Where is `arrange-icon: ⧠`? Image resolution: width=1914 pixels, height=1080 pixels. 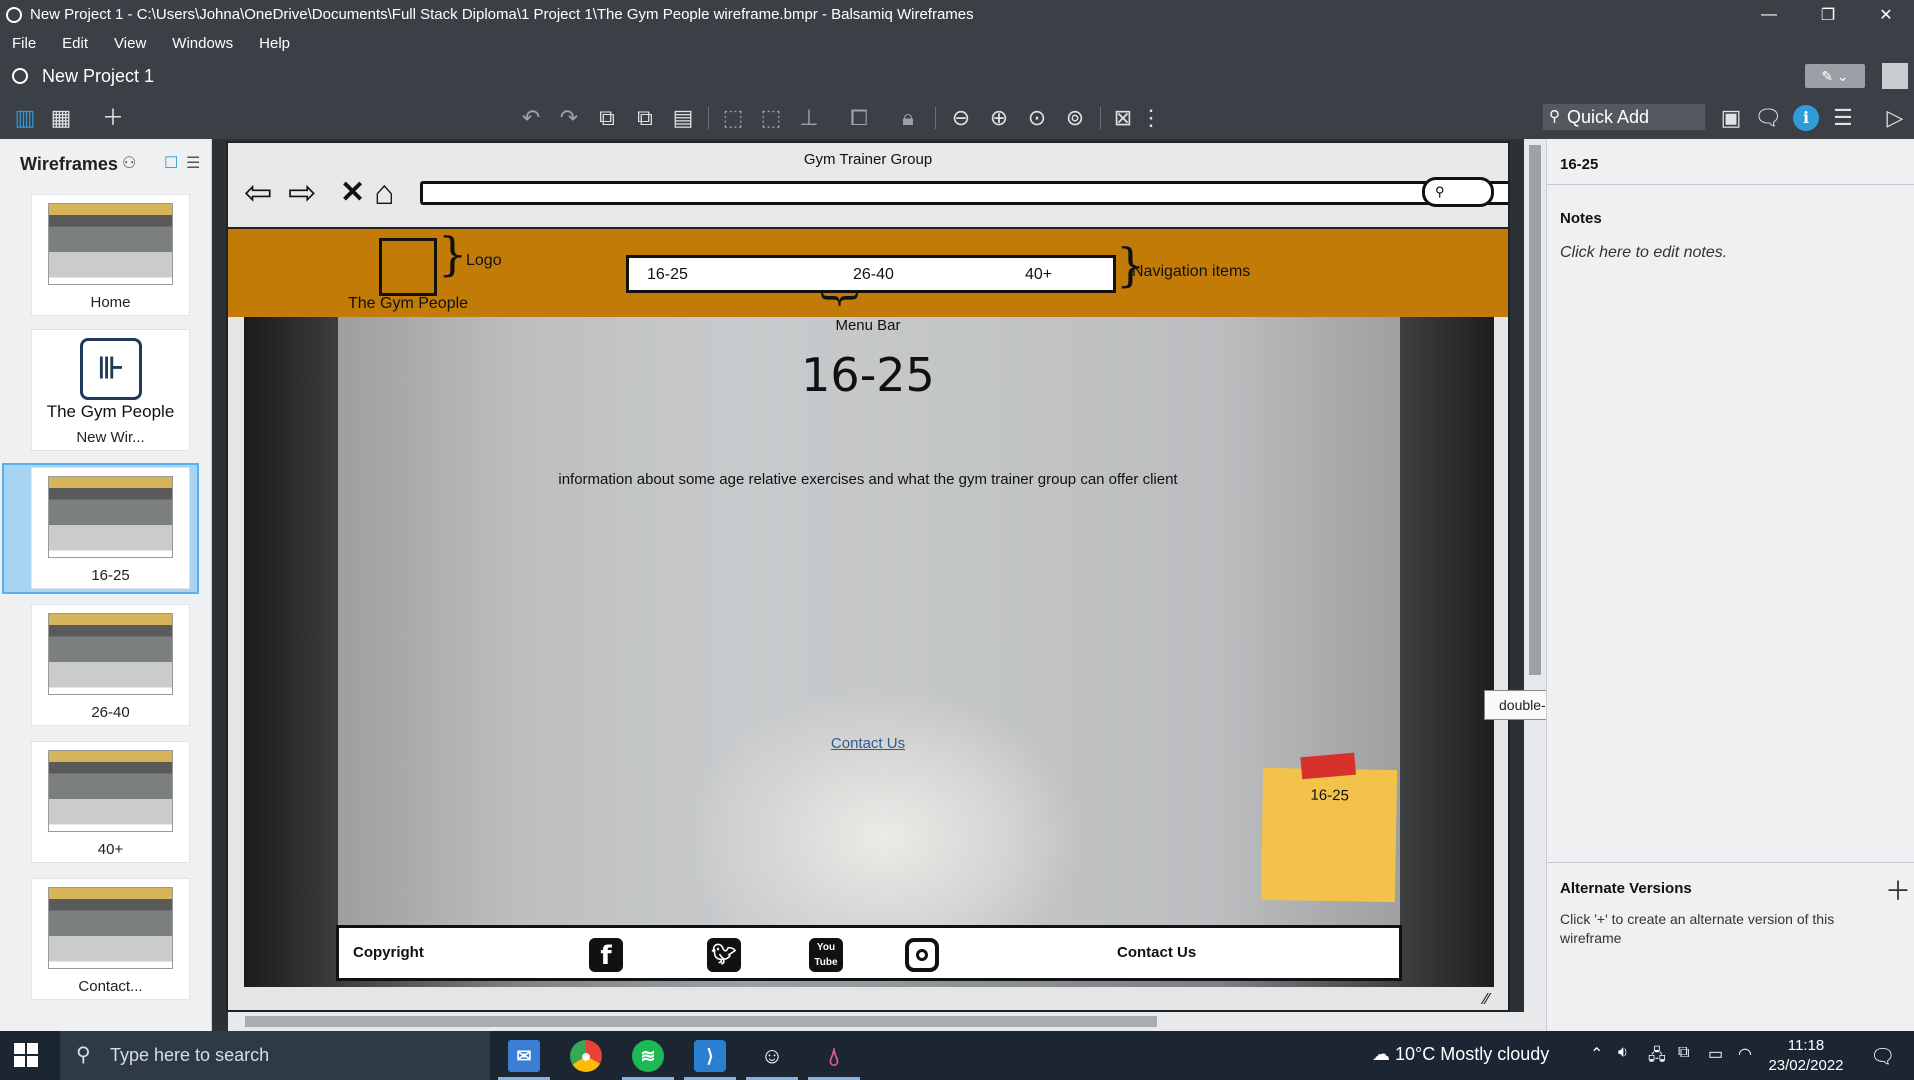 arrange-icon: ⧠ is located at coordinates (859, 118).